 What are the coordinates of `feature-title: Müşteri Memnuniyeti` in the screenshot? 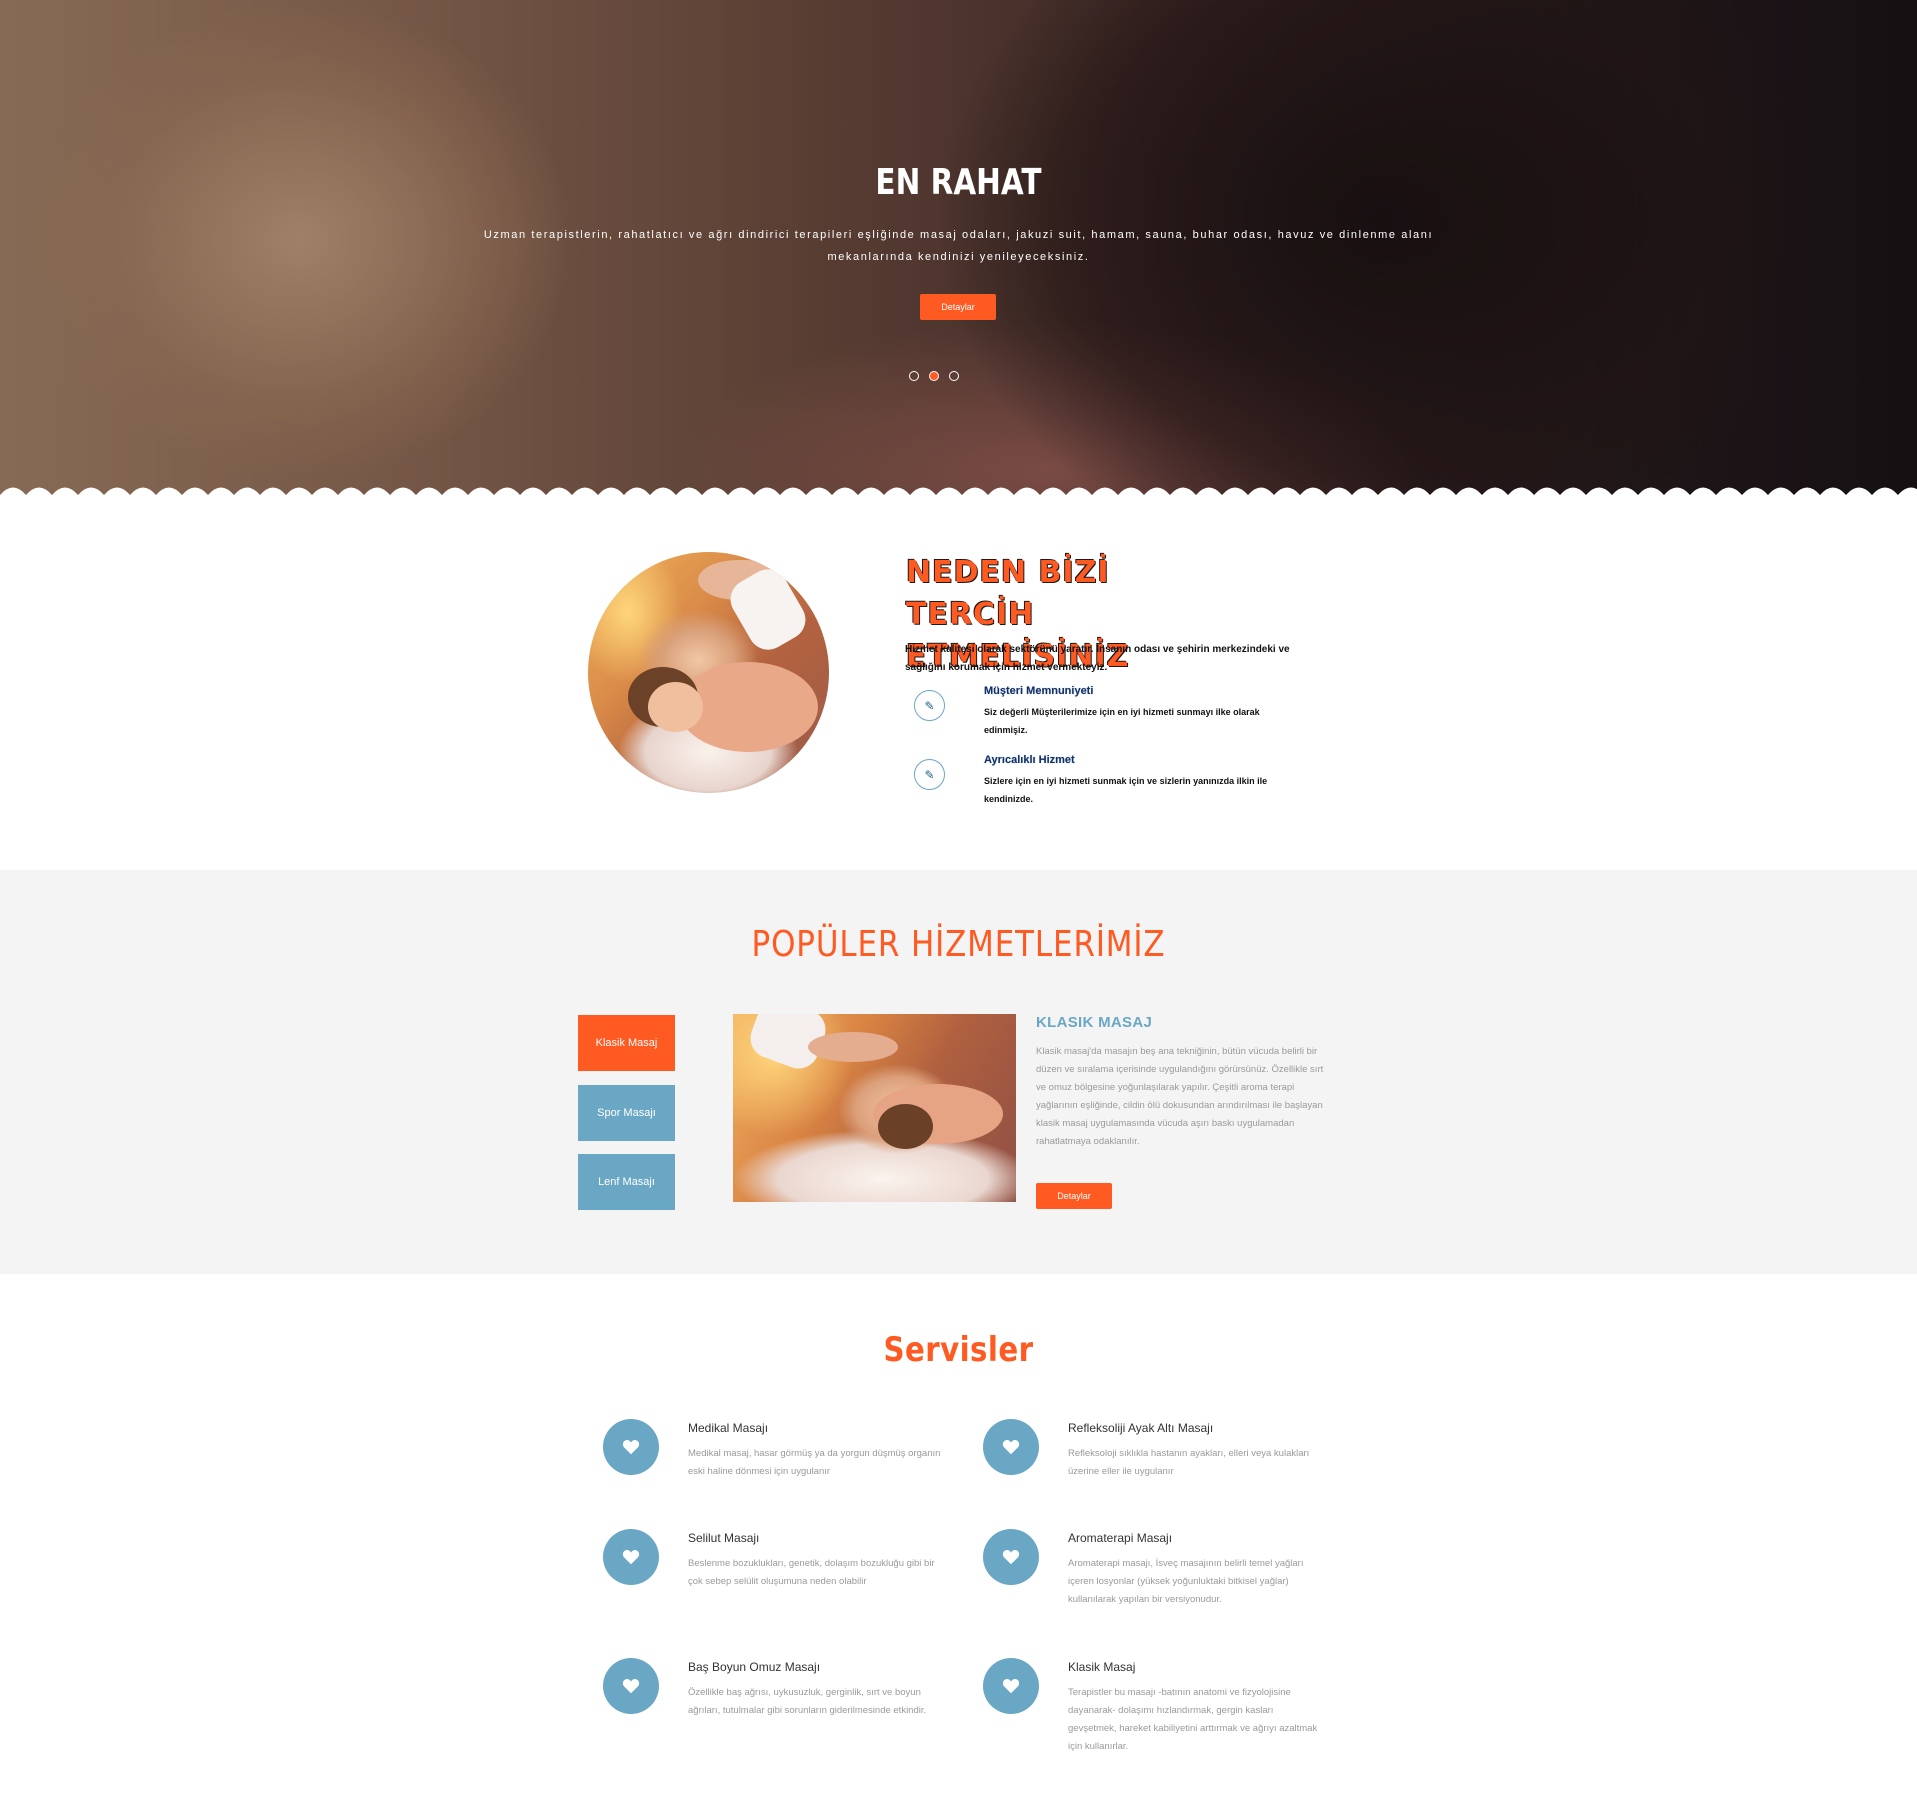 It's located at (1039, 691).